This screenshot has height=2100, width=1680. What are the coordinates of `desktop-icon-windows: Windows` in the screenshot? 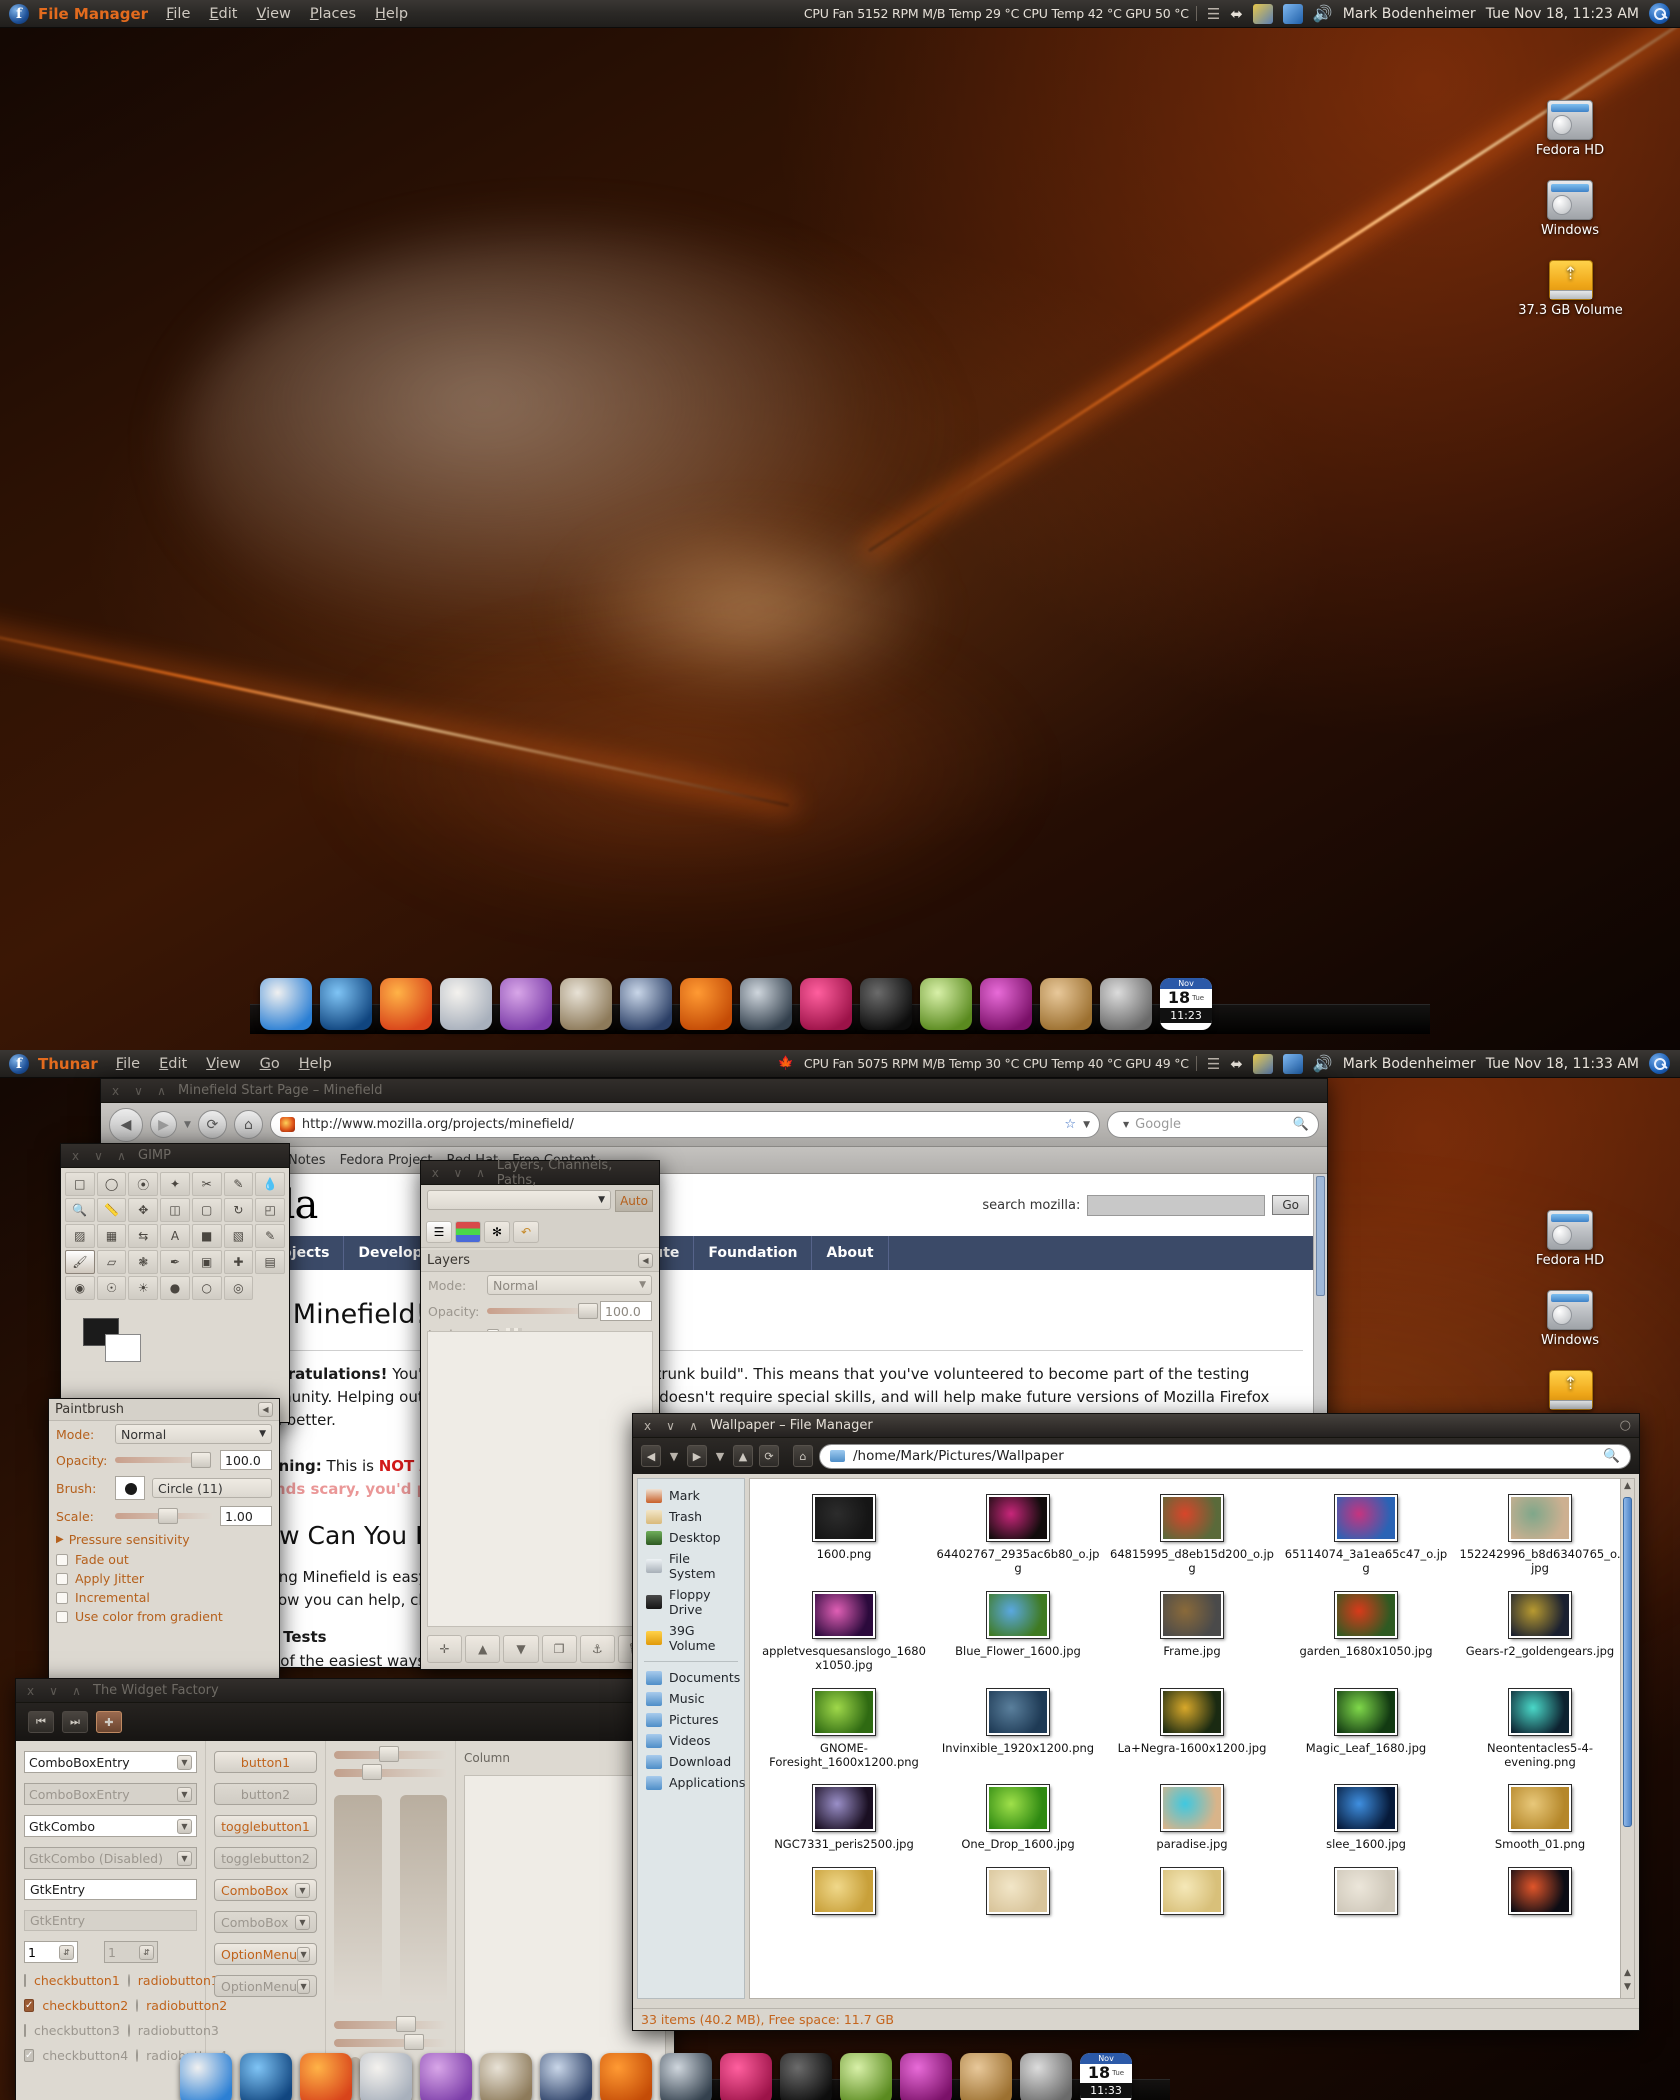 It's located at (1570, 1319).